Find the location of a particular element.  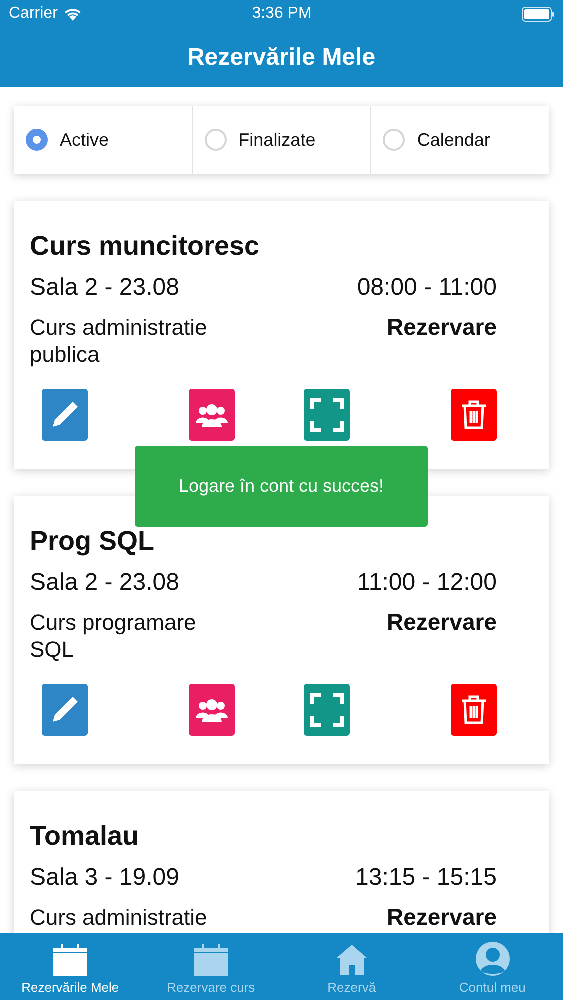

user-icon is located at coordinates (493, 959).